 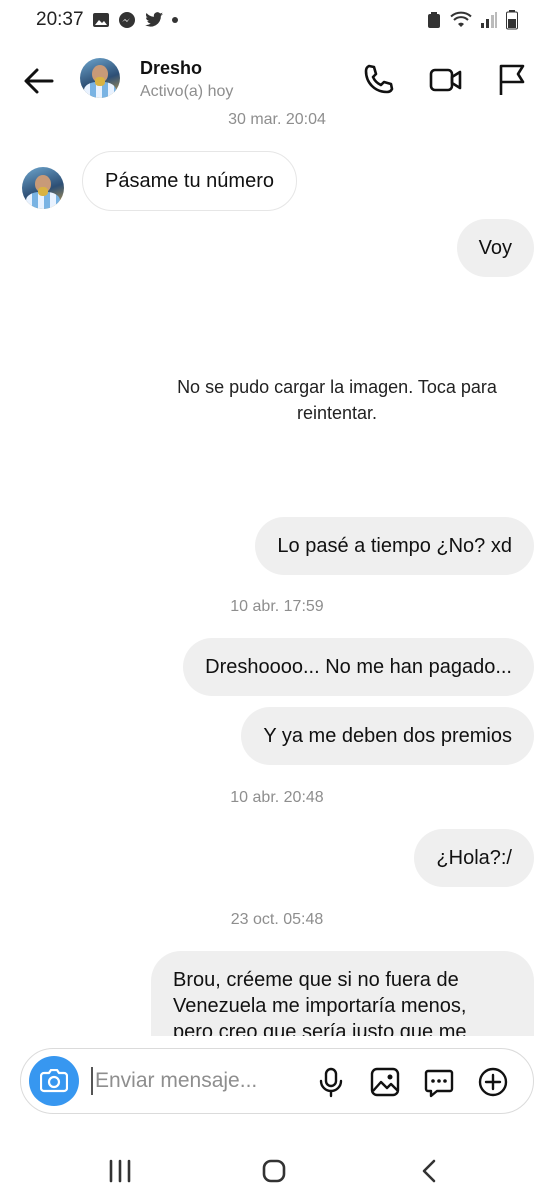 What do you see at coordinates (394, 546) in the screenshot?
I see `message-bubble-outgoing: Lo pasé a tiempo ¿No? xd` at bounding box center [394, 546].